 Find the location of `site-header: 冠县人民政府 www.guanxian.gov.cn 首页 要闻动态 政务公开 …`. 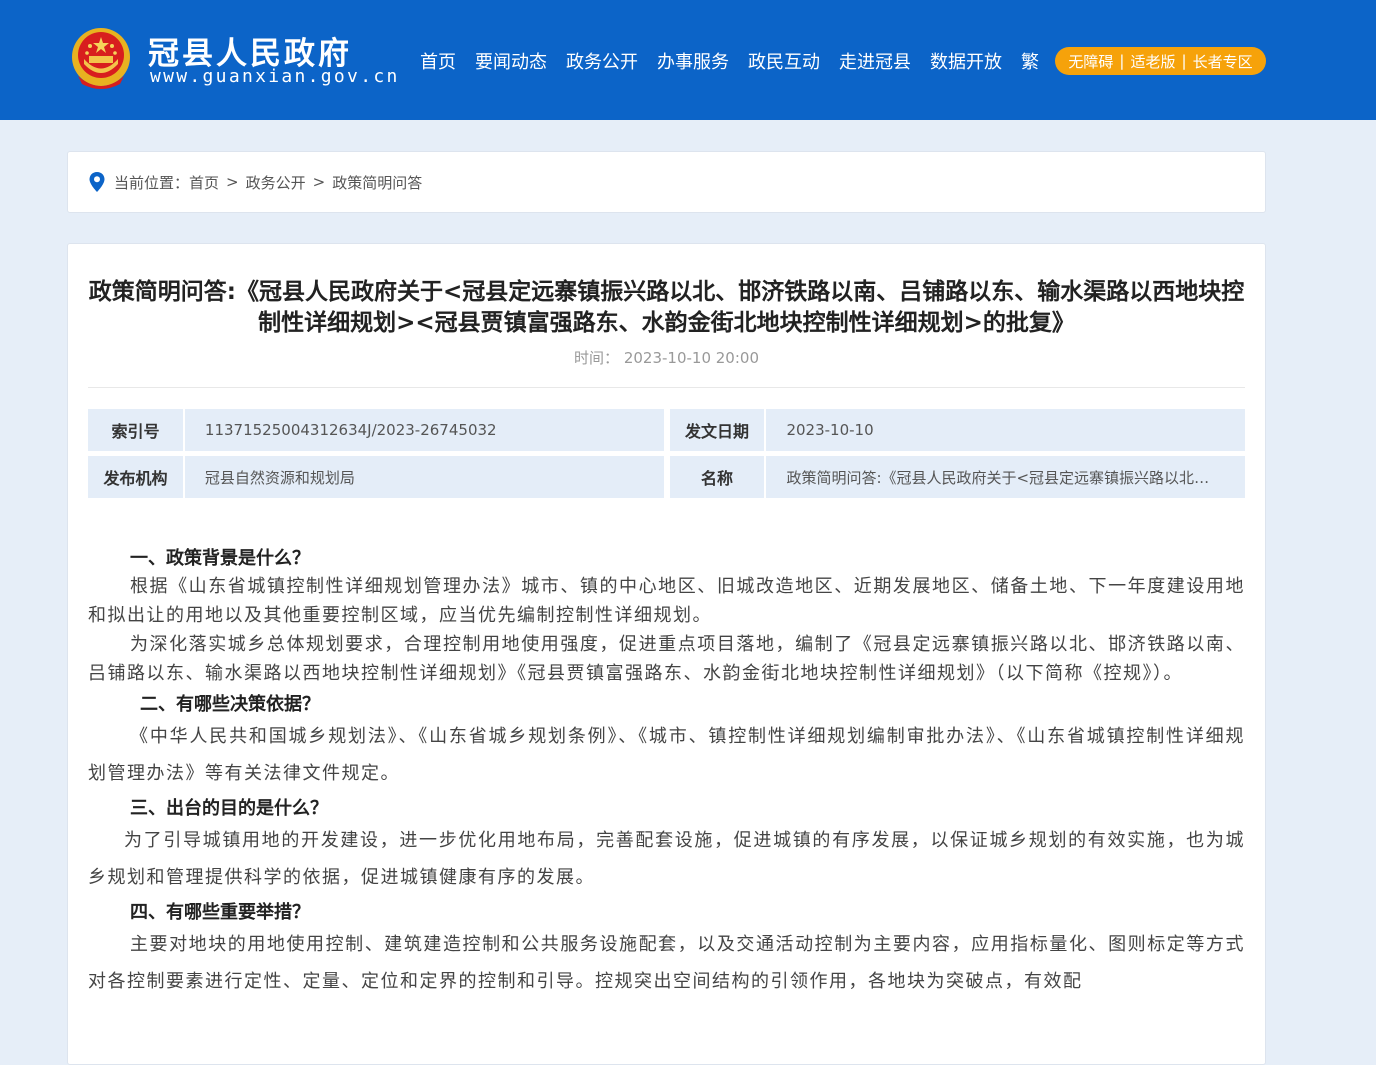

site-header: 冠县人民政府 www.guanxian.gov.cn 首页 要闻动态 政务公开 … is located at coordinates (688, 60).